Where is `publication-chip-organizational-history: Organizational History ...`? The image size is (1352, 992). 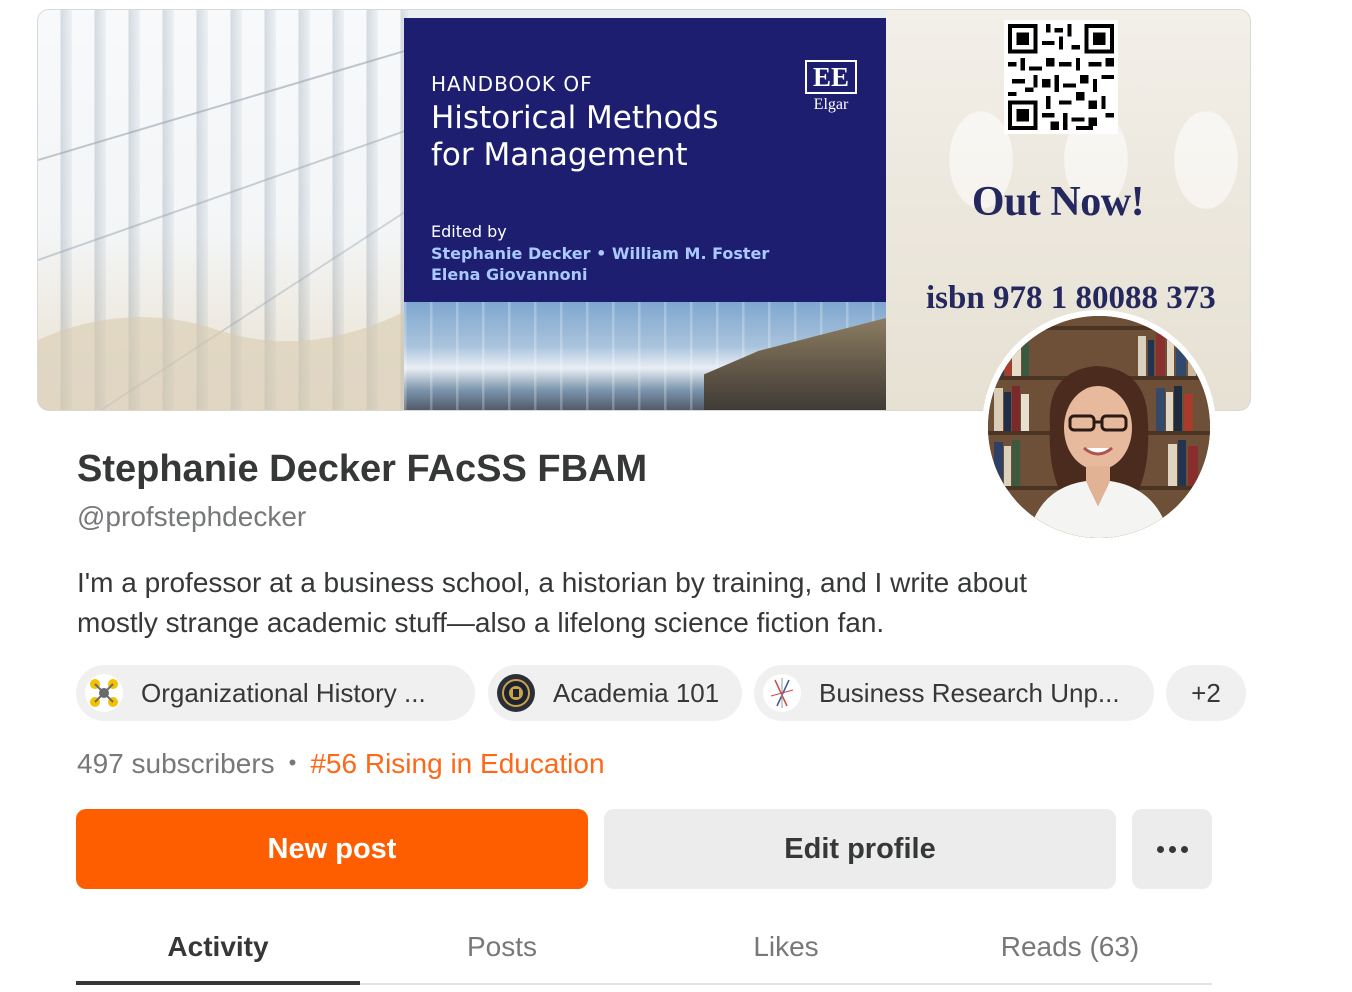
publication-chip-organizational-history: Organizational History ... is located at coordinates (275, 693).